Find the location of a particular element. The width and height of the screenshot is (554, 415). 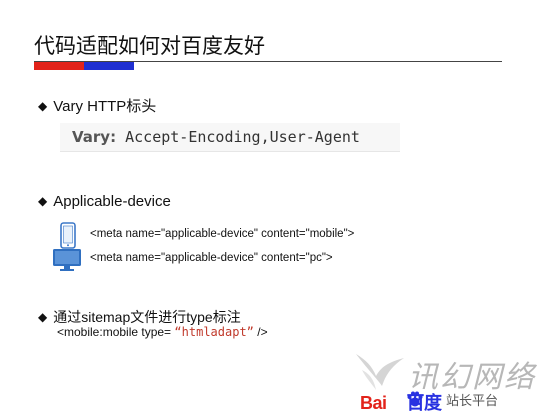

sitemap-code-prefix: <mobile:mobile type= is located at coordinates (114, 332).